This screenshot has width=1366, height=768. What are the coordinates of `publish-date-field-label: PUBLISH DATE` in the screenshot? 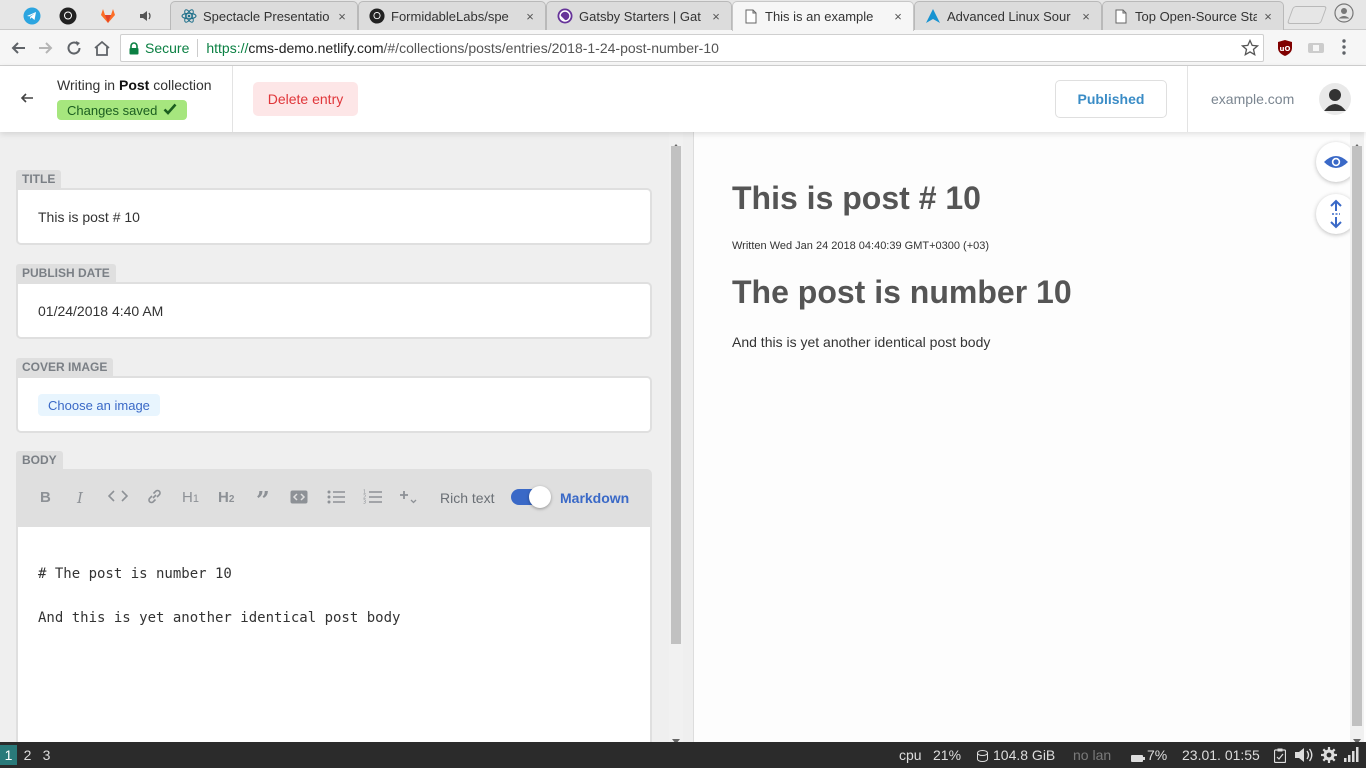 It's located at (66, 273).